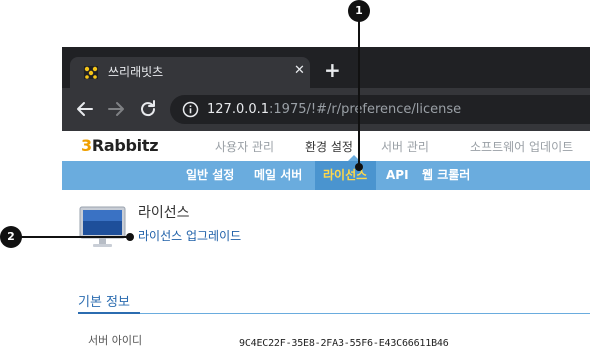 This screenshot has height=362, width=590. What do you see at coordinates (344, 343) in the screenshot?
I see `server-id-value: 9C4EC22F-35E8-2FA3-55F6-E43C66611B46` at bounding box center [344, 343].